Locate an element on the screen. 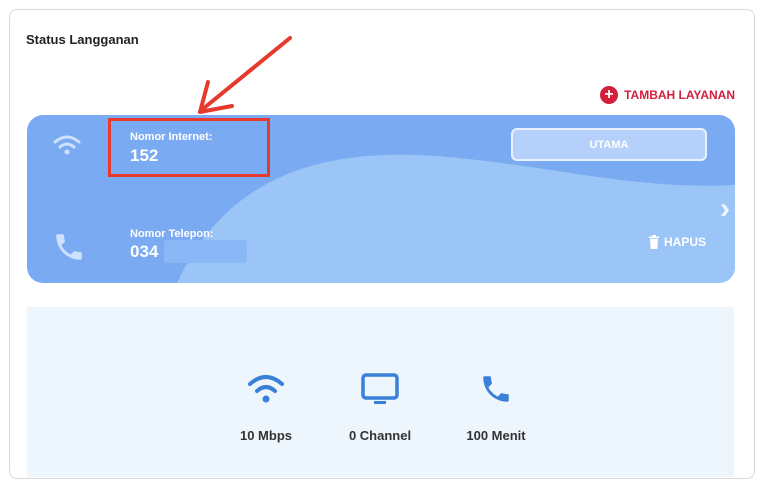  annotation-arrow is located at coordinates (245, 75).